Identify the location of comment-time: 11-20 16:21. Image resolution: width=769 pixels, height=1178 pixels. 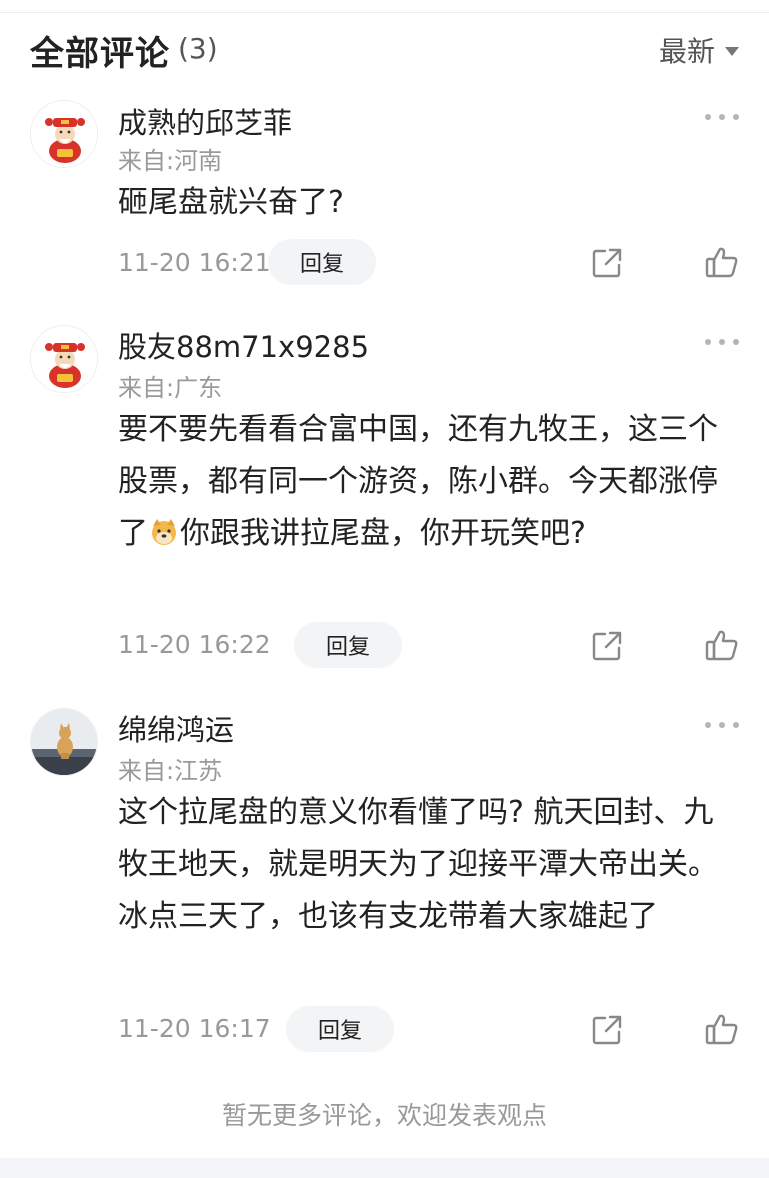
(194, 262).